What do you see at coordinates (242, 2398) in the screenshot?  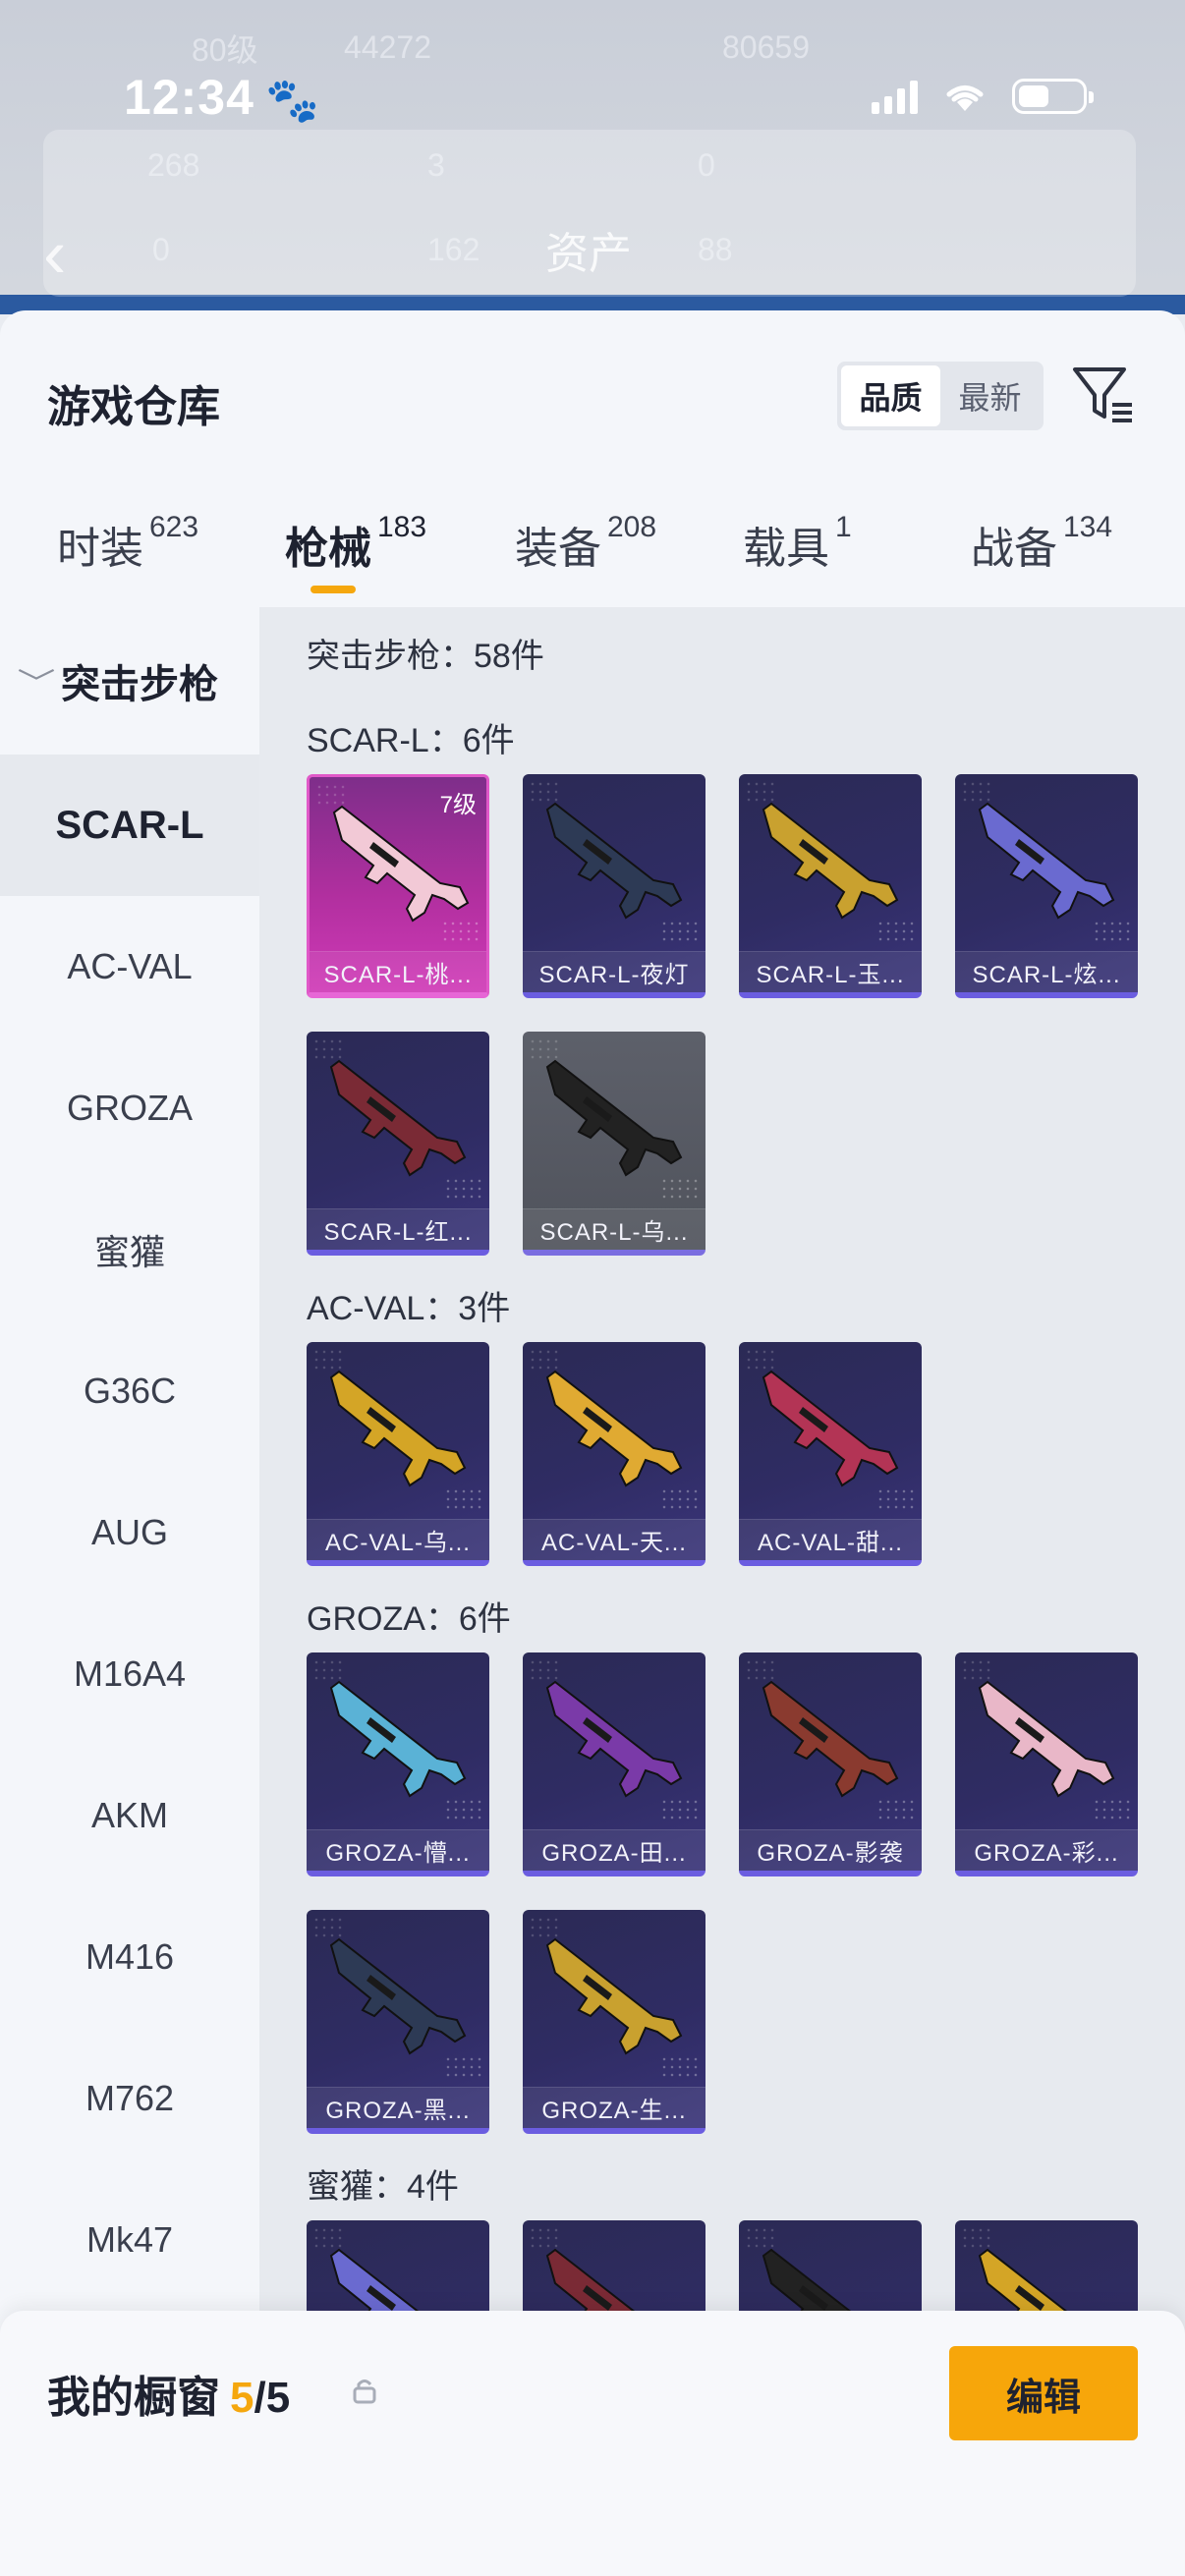 I see `showcase-current-count: 5` at bounding box center [242, 2398].